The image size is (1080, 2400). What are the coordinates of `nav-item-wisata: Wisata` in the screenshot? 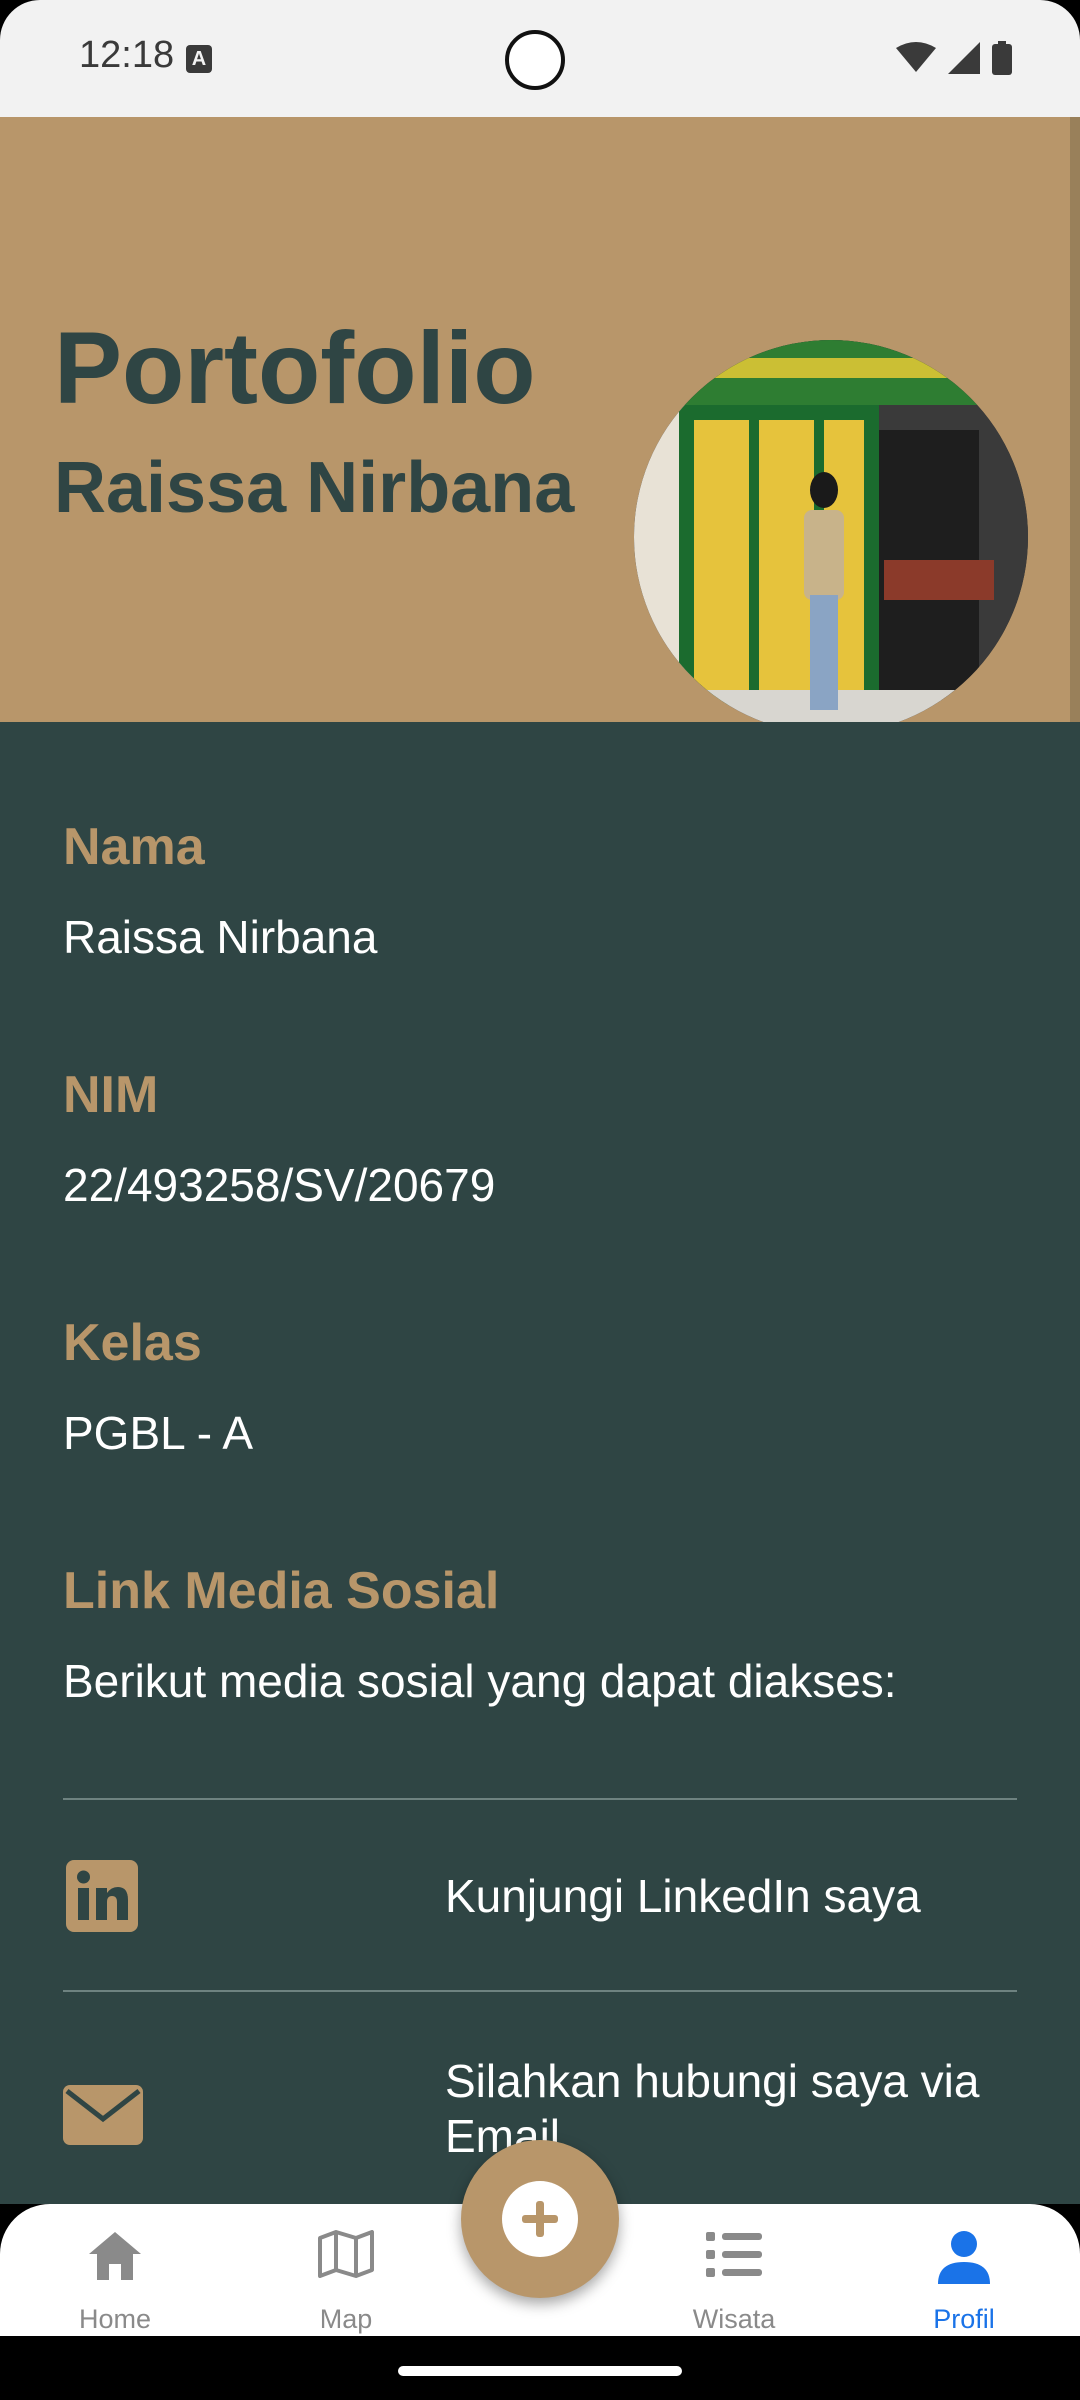 It's located at (734, 2270).